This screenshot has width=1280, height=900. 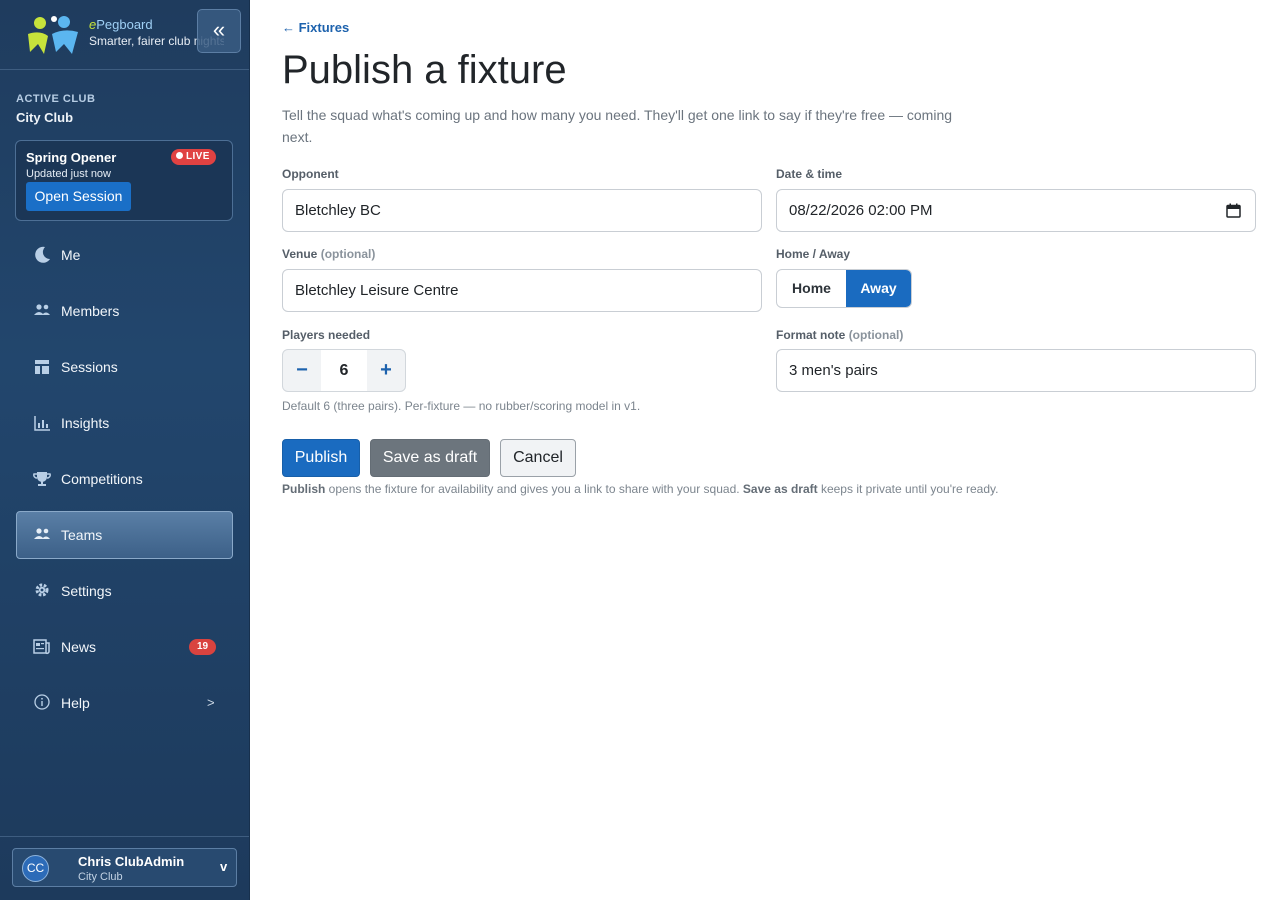 I want to click on help-save-term: Save as draft, so click(x=780, y=489).